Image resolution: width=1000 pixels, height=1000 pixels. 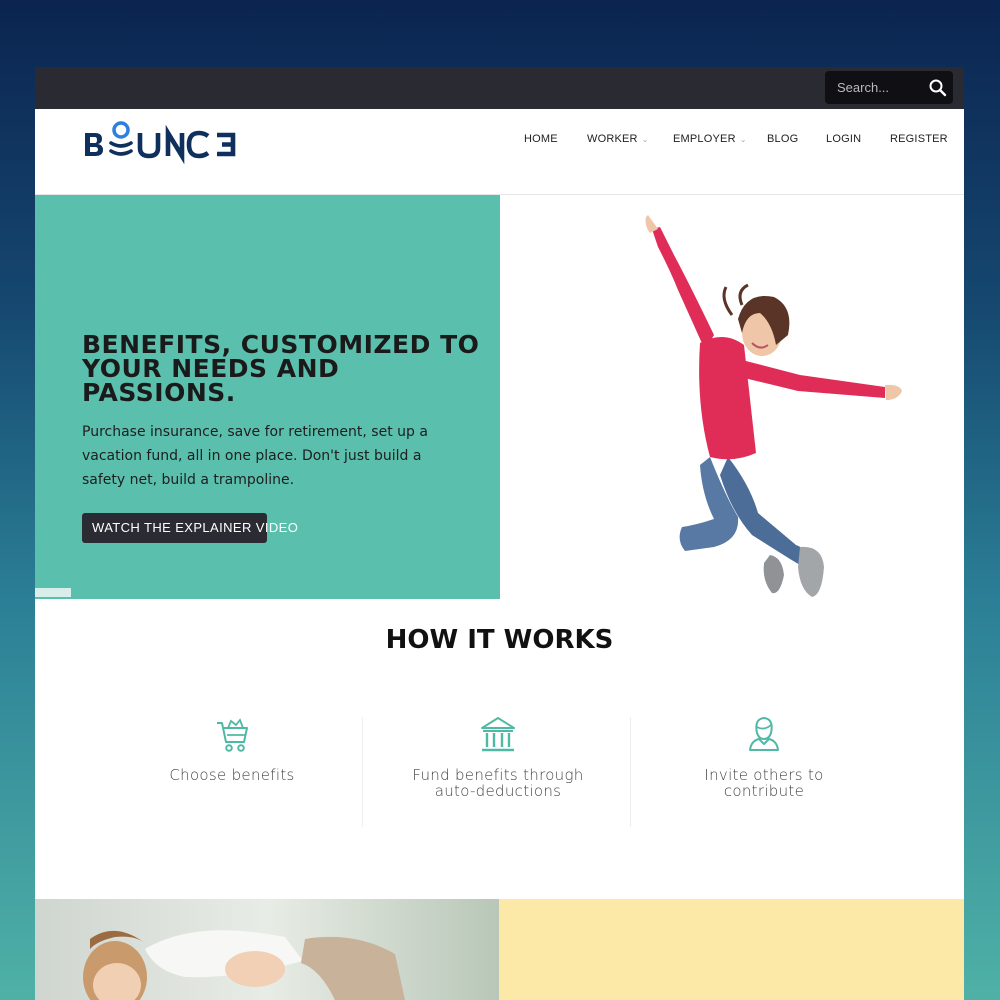 I want to click on nav-worker: WORKER ⌄, so click(x=618, y=139).